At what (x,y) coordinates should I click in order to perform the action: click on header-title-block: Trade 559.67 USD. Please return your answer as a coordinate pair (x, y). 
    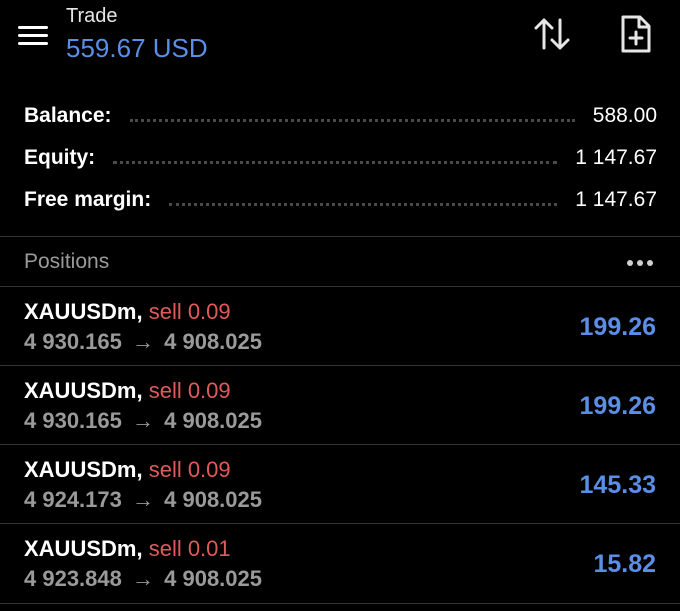
    Looking at the image, I should click on (137, 34).